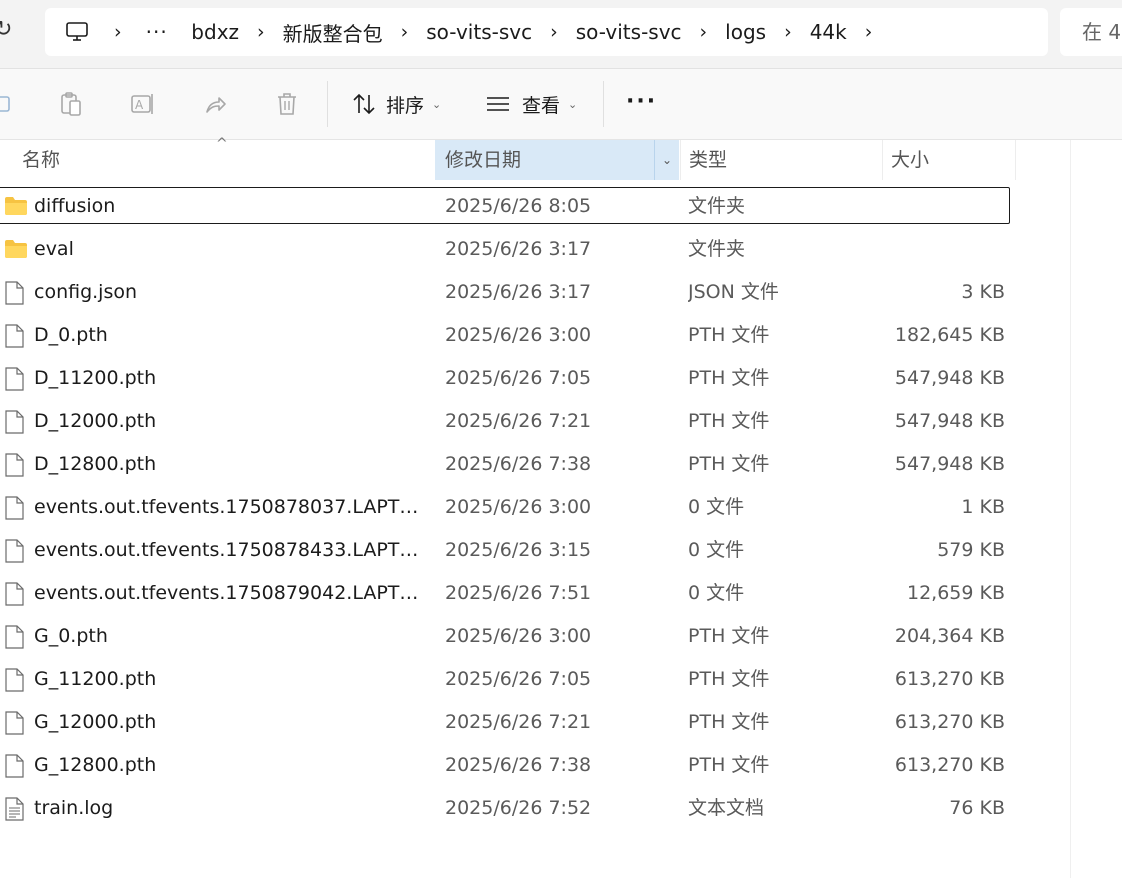 This screenshot has height=878, width=1122. What do you see at coordinates (95, 378) in the screenshot?
I see `file-name: D_11200.pth` at bounding box center [95, 378].